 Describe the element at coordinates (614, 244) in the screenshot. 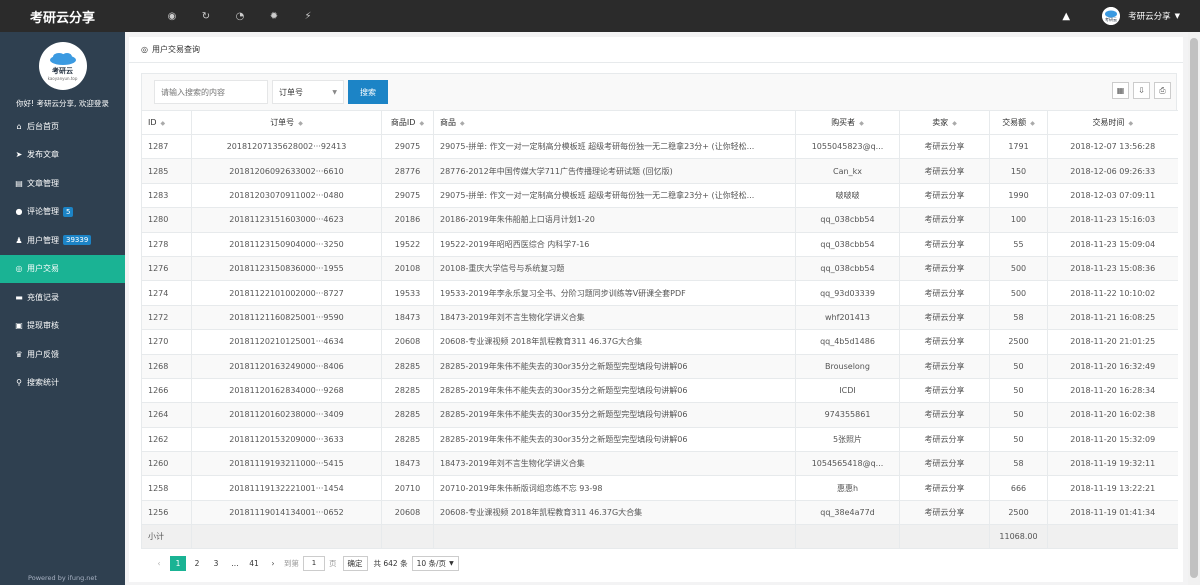

I see `table-cell: 19522-2019年昭昭西医综合 内科学7-16` at that location.